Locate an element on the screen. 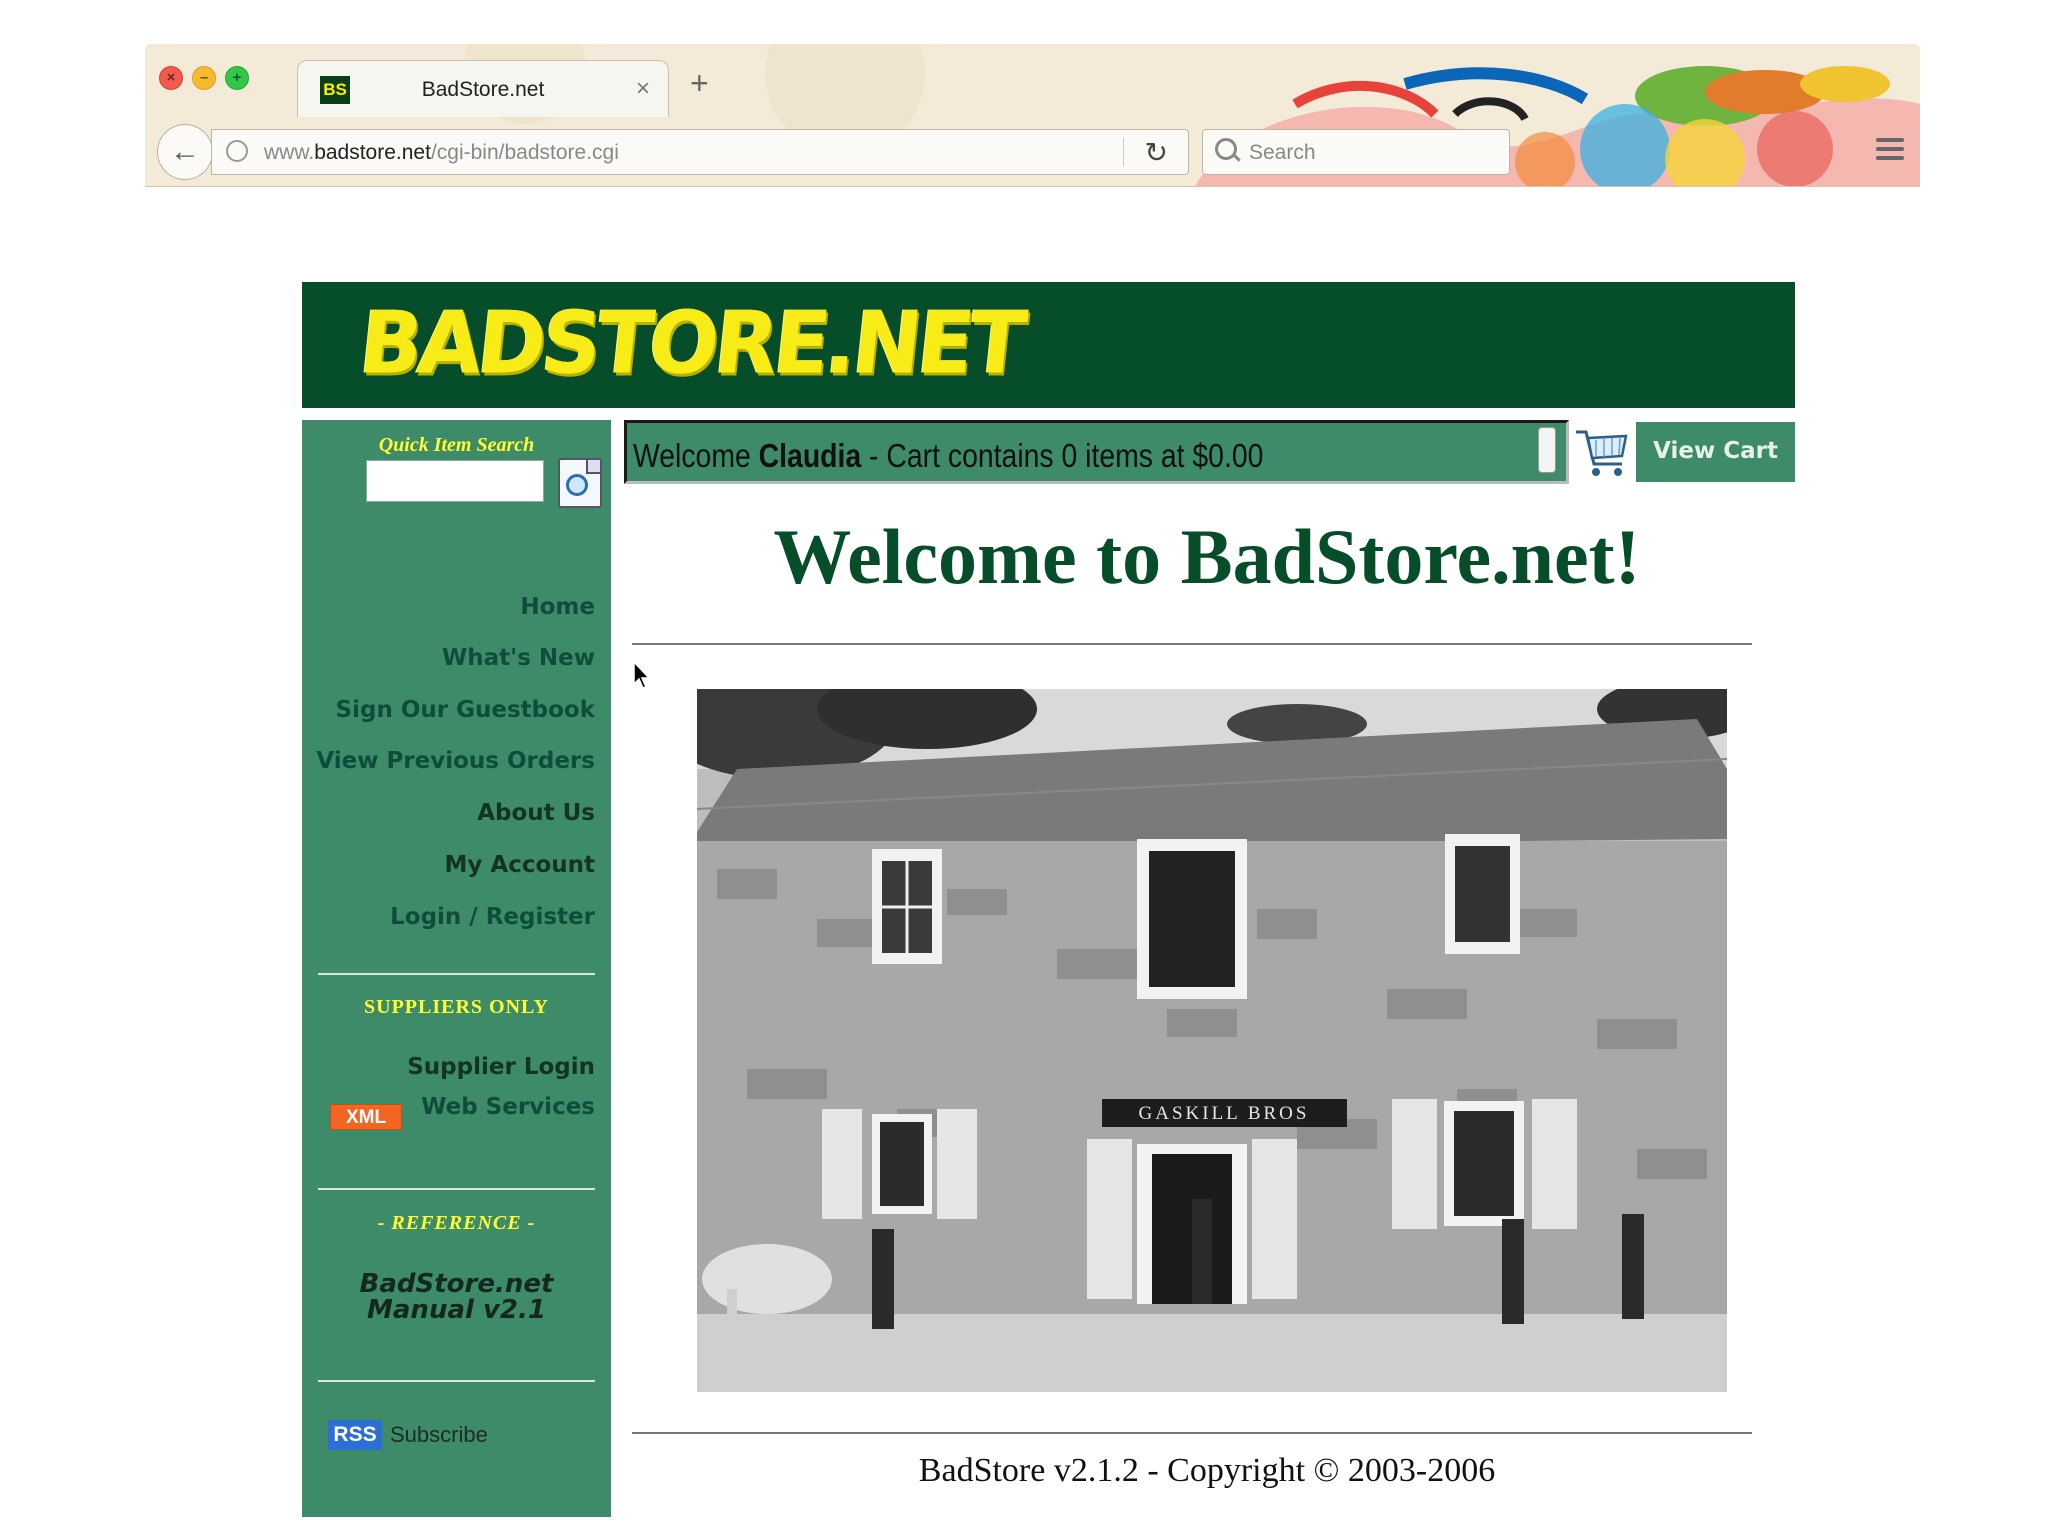 The image size is (2048, 1536). zoom-window-button: + is located at coordinates (237, 78).